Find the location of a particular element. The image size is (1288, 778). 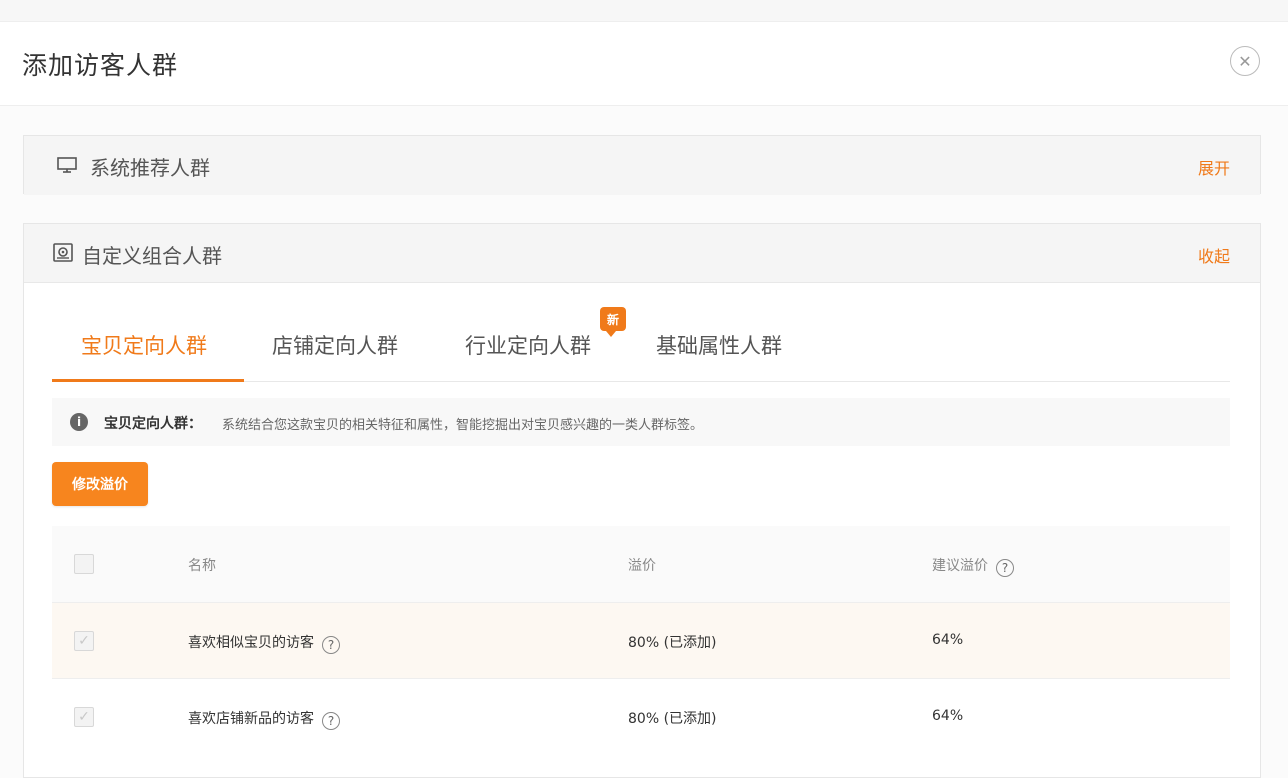

tab-item-targeted: 宝贝定向人群 is located at coordinates (144, 345).